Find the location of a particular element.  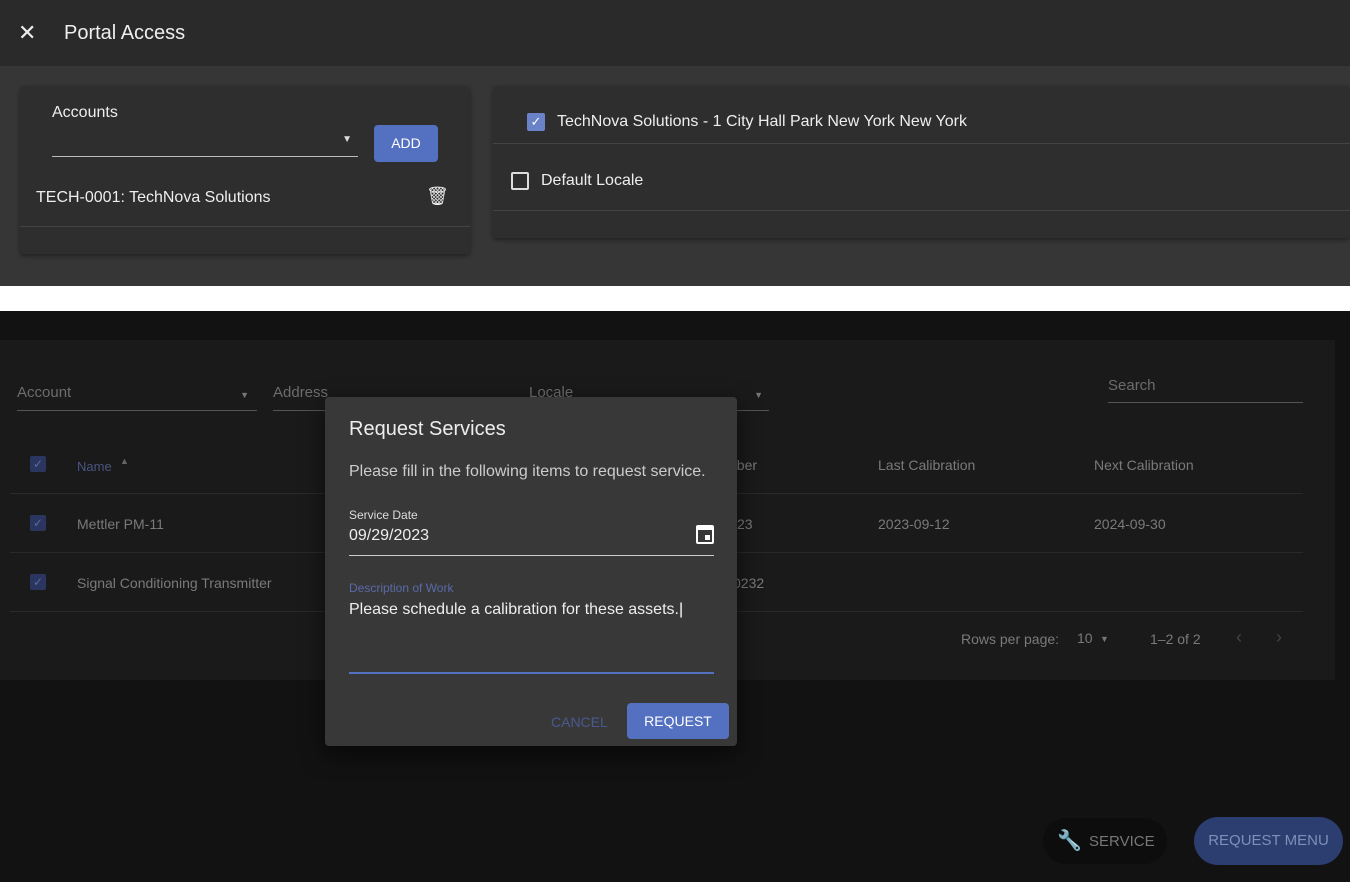

cell-next-calibration: 2024-09-30 is located at coordinates (1130, 524).